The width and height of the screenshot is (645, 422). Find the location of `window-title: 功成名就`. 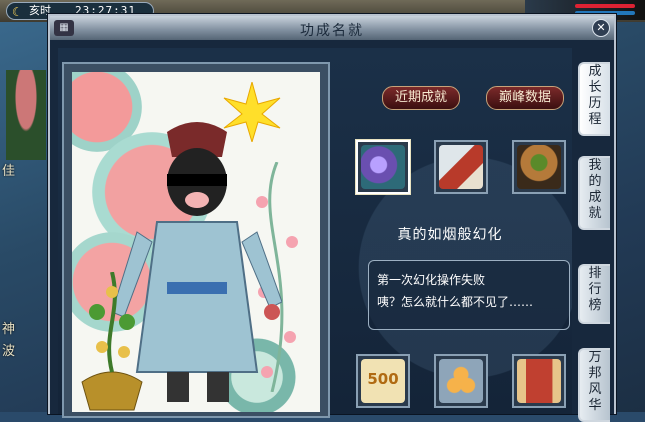

window-title: 功成名就 is located at coordinates (332, 31).